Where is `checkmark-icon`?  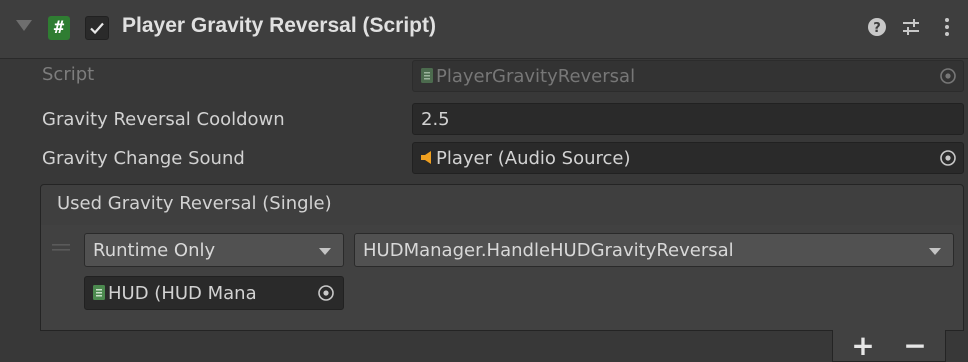
checkmark-icon is located at coordinates (97, 28).